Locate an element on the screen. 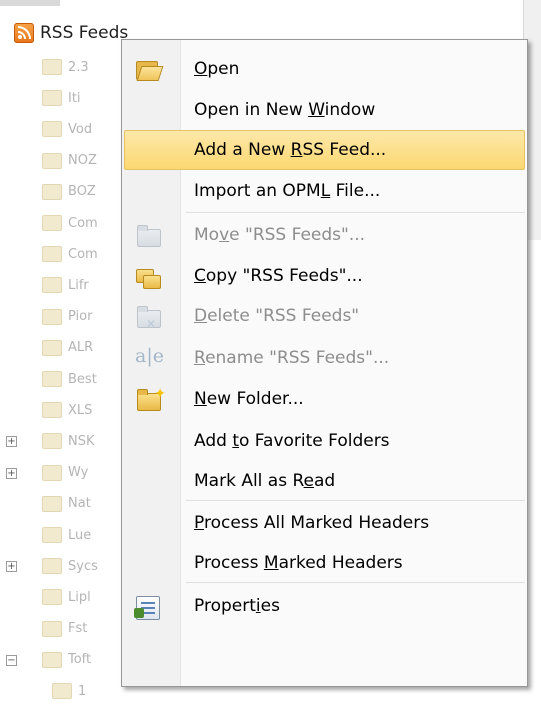 This screenshot has height=717, width=541. tree-item: Wy is located at coordinates (75, 473).